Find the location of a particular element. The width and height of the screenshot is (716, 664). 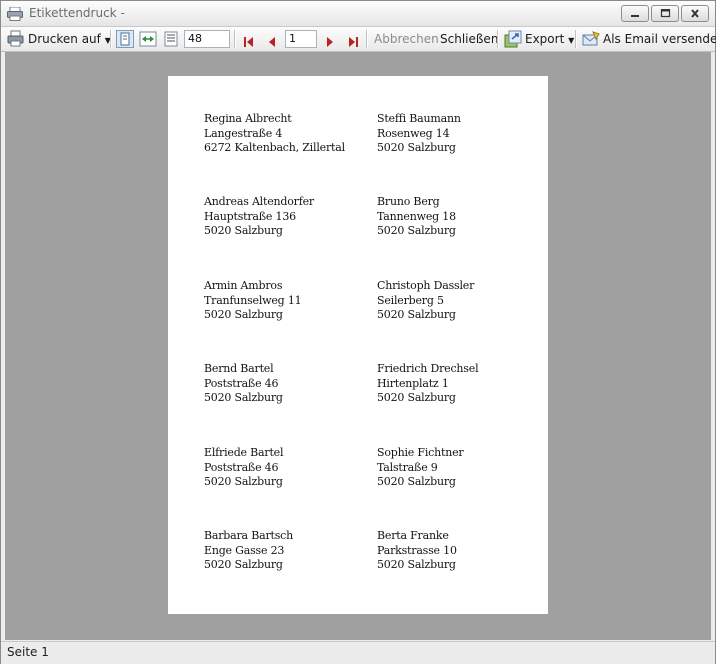

next-page-icon is located at coordinates (330, 42).